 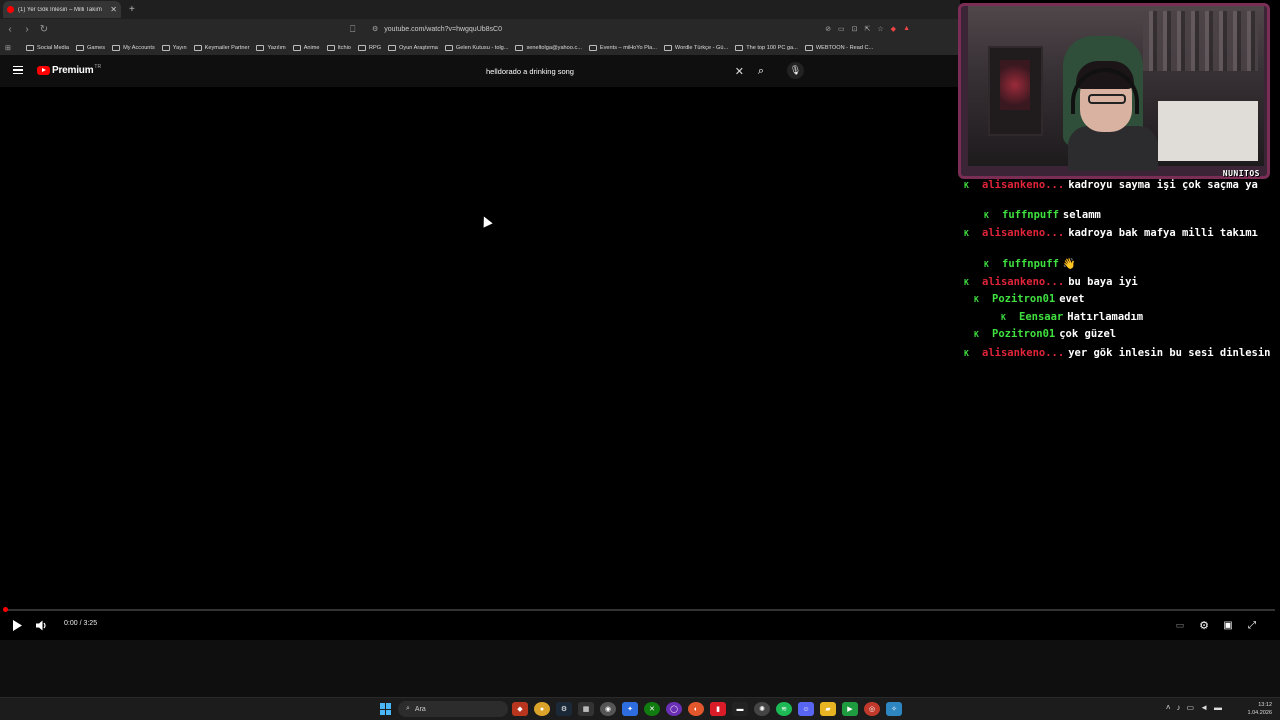 I want to click on bookmark-item: My Accounts, so click(x=133, y=47).